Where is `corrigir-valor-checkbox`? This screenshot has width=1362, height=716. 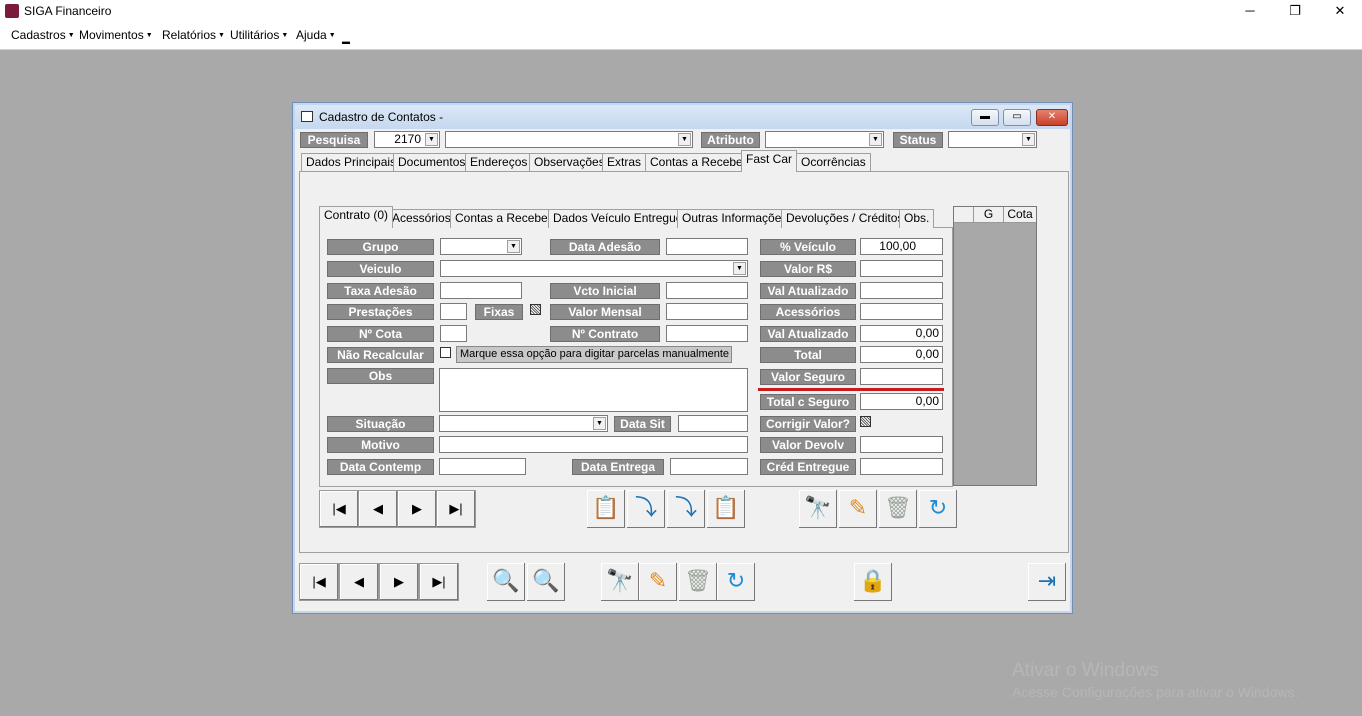 corrigir-valor-checkbox is located at coordinates (865, 421).